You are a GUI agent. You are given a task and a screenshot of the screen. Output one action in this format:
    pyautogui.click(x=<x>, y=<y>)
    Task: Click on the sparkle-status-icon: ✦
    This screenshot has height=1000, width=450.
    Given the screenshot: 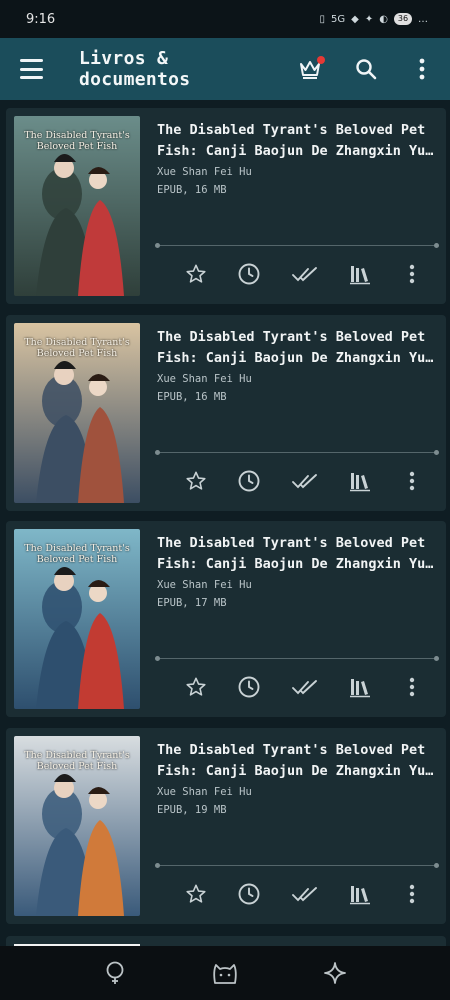 What is the action you would take?
    pyautogui.click(x=369, y=19)
    